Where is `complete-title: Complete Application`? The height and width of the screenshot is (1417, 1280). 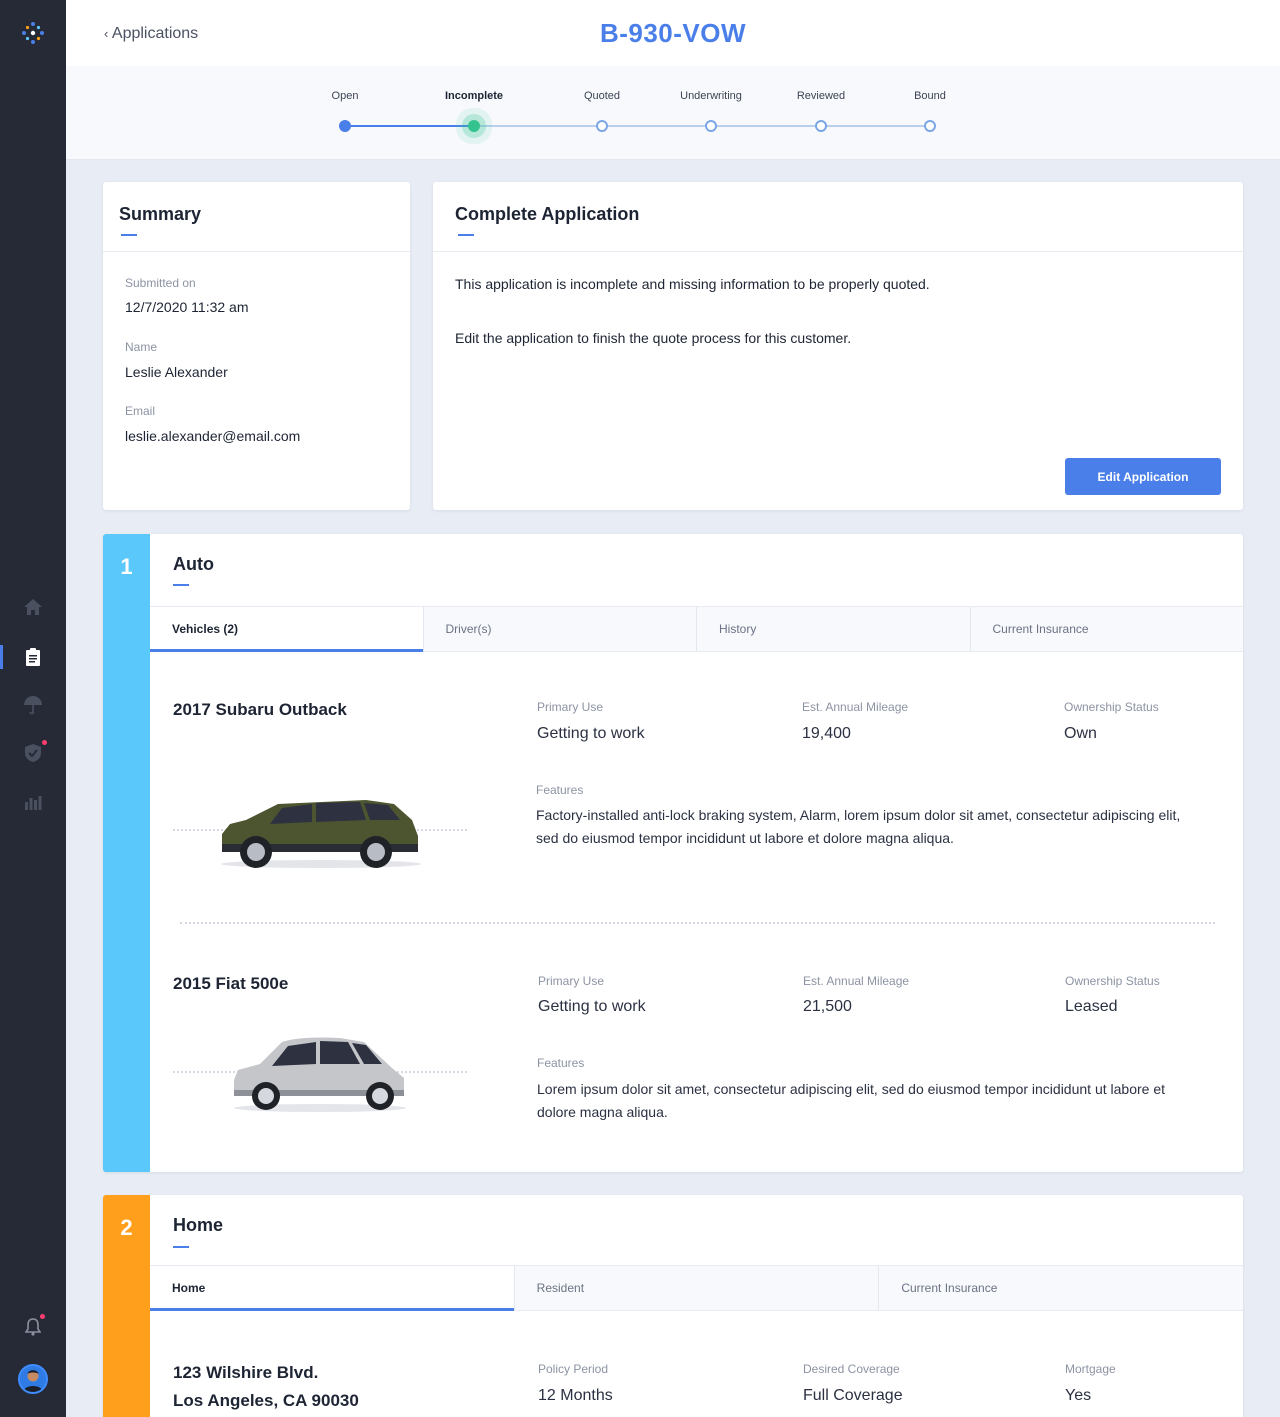 complete-title: Complete Application is located at coordinates (547, 214).